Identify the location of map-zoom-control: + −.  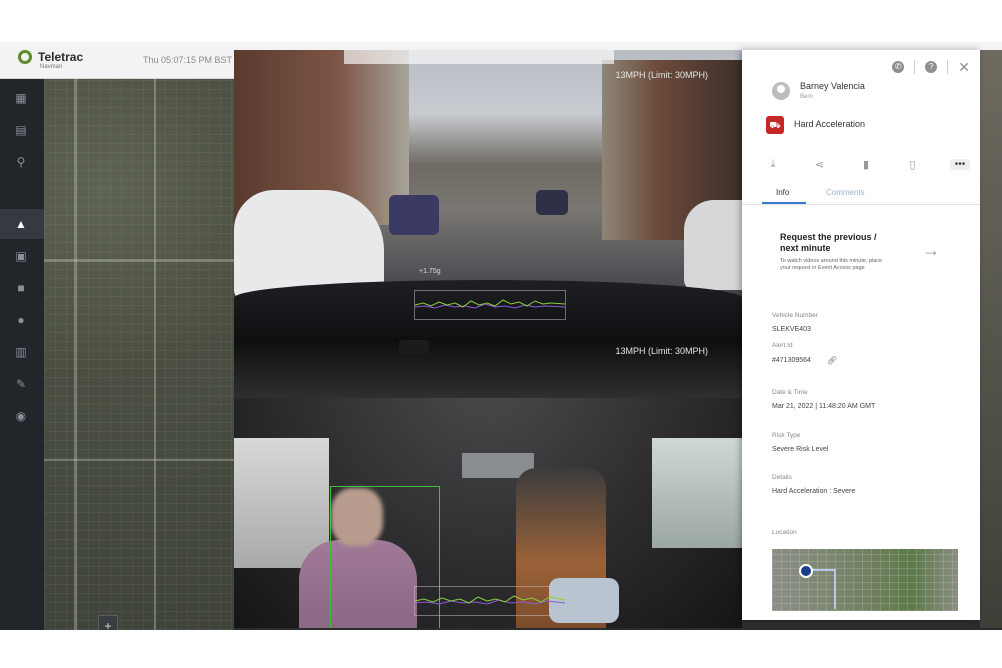
(108, 622).